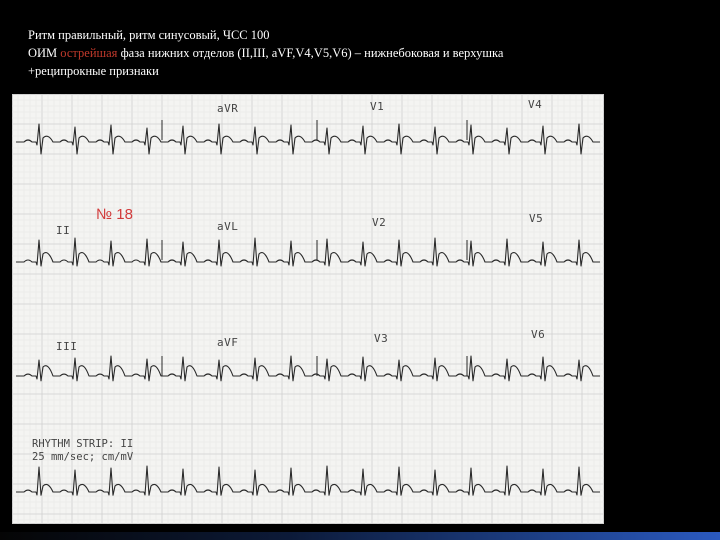  What do you see at coordinates (535, 104) in the screenshot?
I see `lead-label-v4: V4` at bounding box center [535, 104].